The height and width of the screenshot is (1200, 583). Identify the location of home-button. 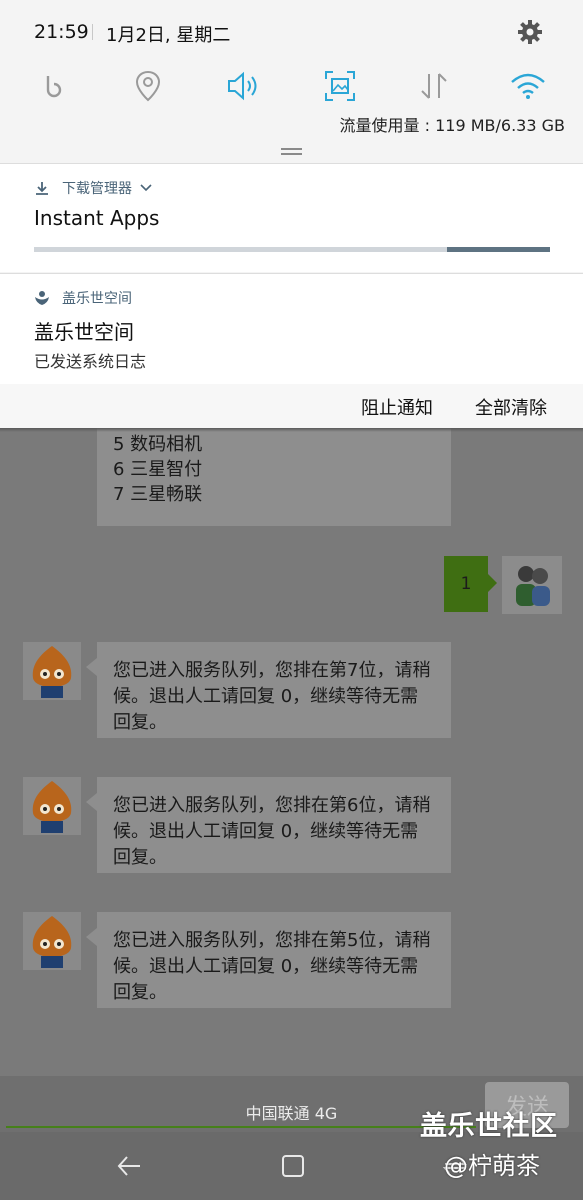
(293, 1166).